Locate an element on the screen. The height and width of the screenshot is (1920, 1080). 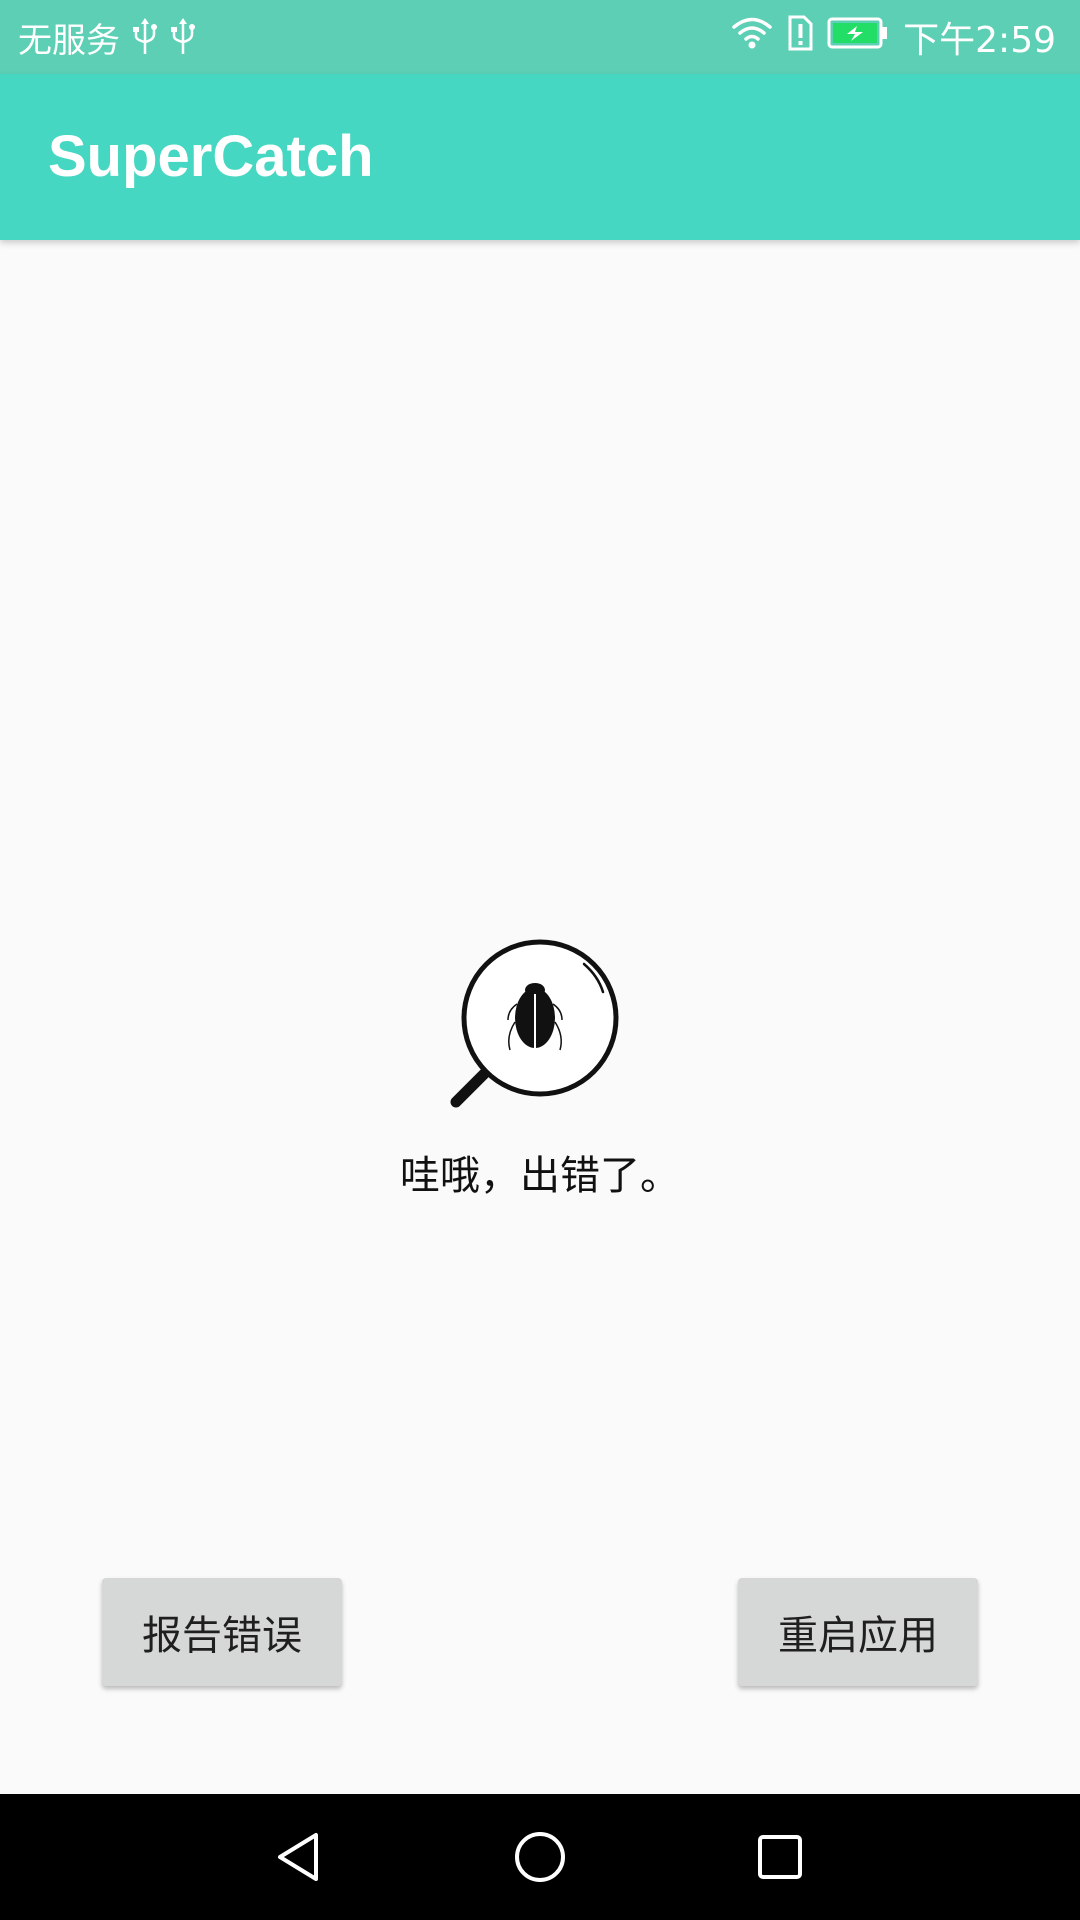
navigation-bar is located at coordinates (540, 1857).